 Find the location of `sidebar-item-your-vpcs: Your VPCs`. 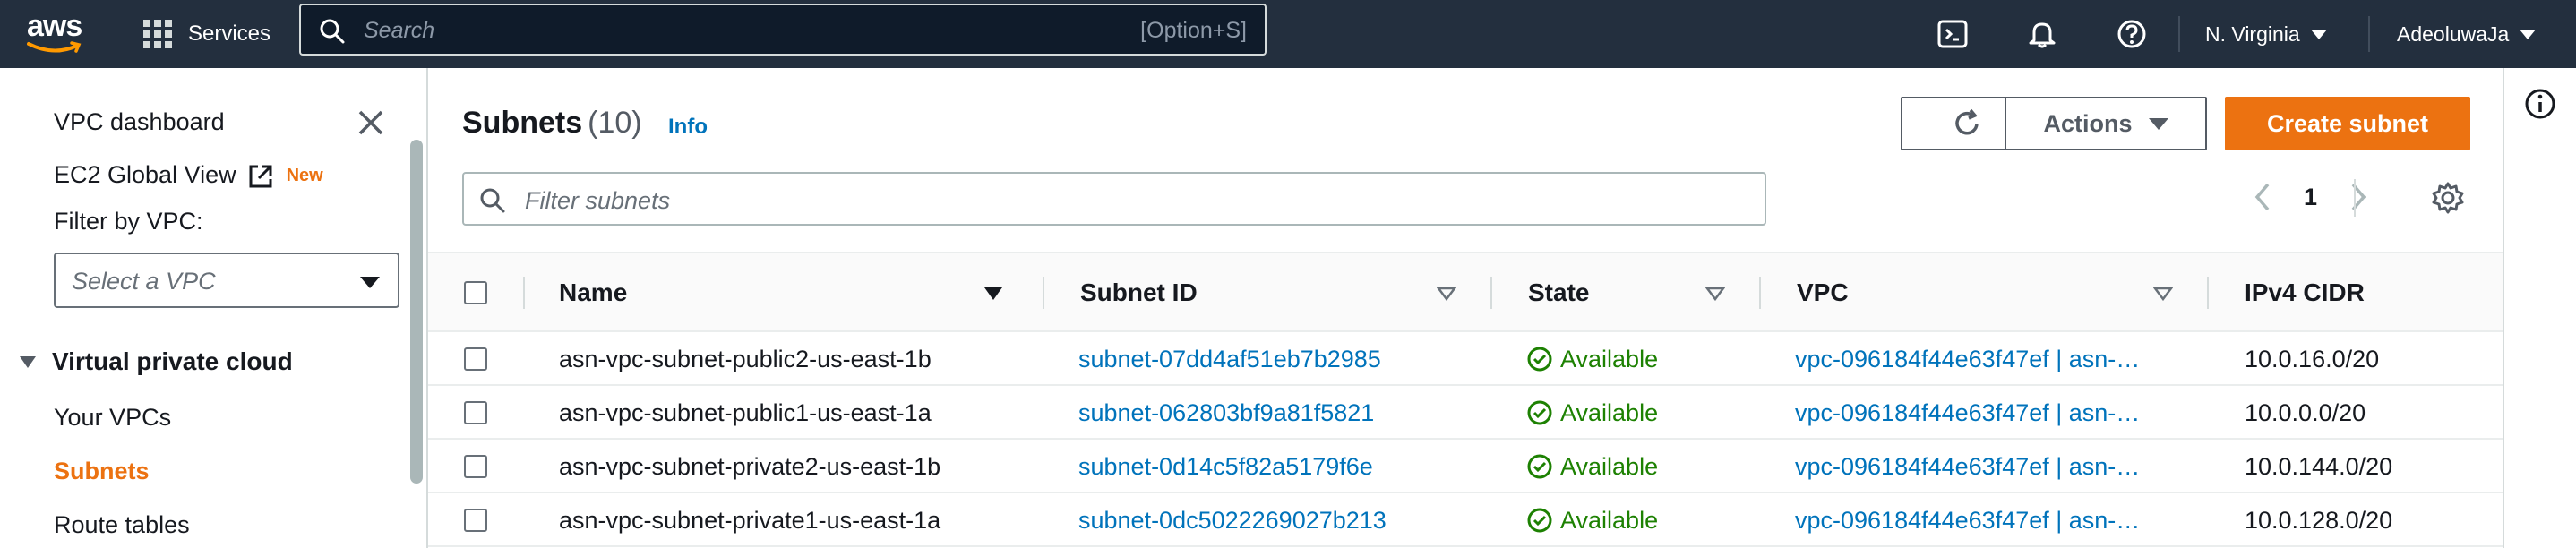

sidebar-item-your-vpcs: Your VPCs is located at coordinates (112, 418).